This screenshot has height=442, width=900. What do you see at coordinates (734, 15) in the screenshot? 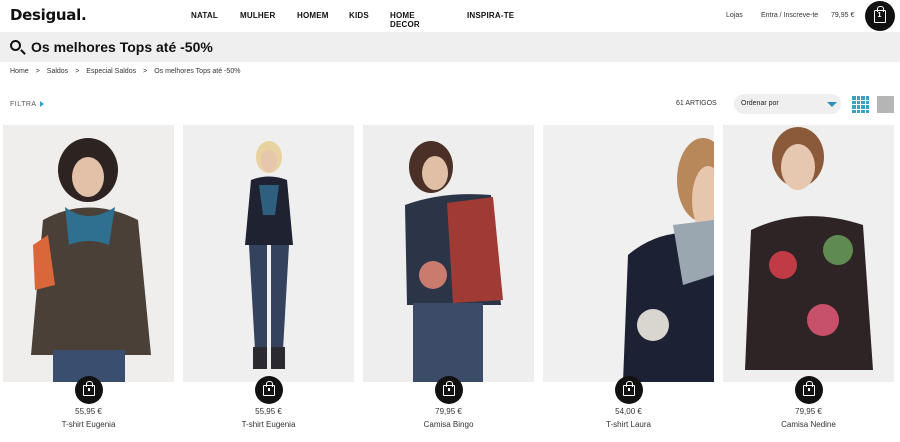
I see `stores-link: Lojas` at bounding box center [734, 15].